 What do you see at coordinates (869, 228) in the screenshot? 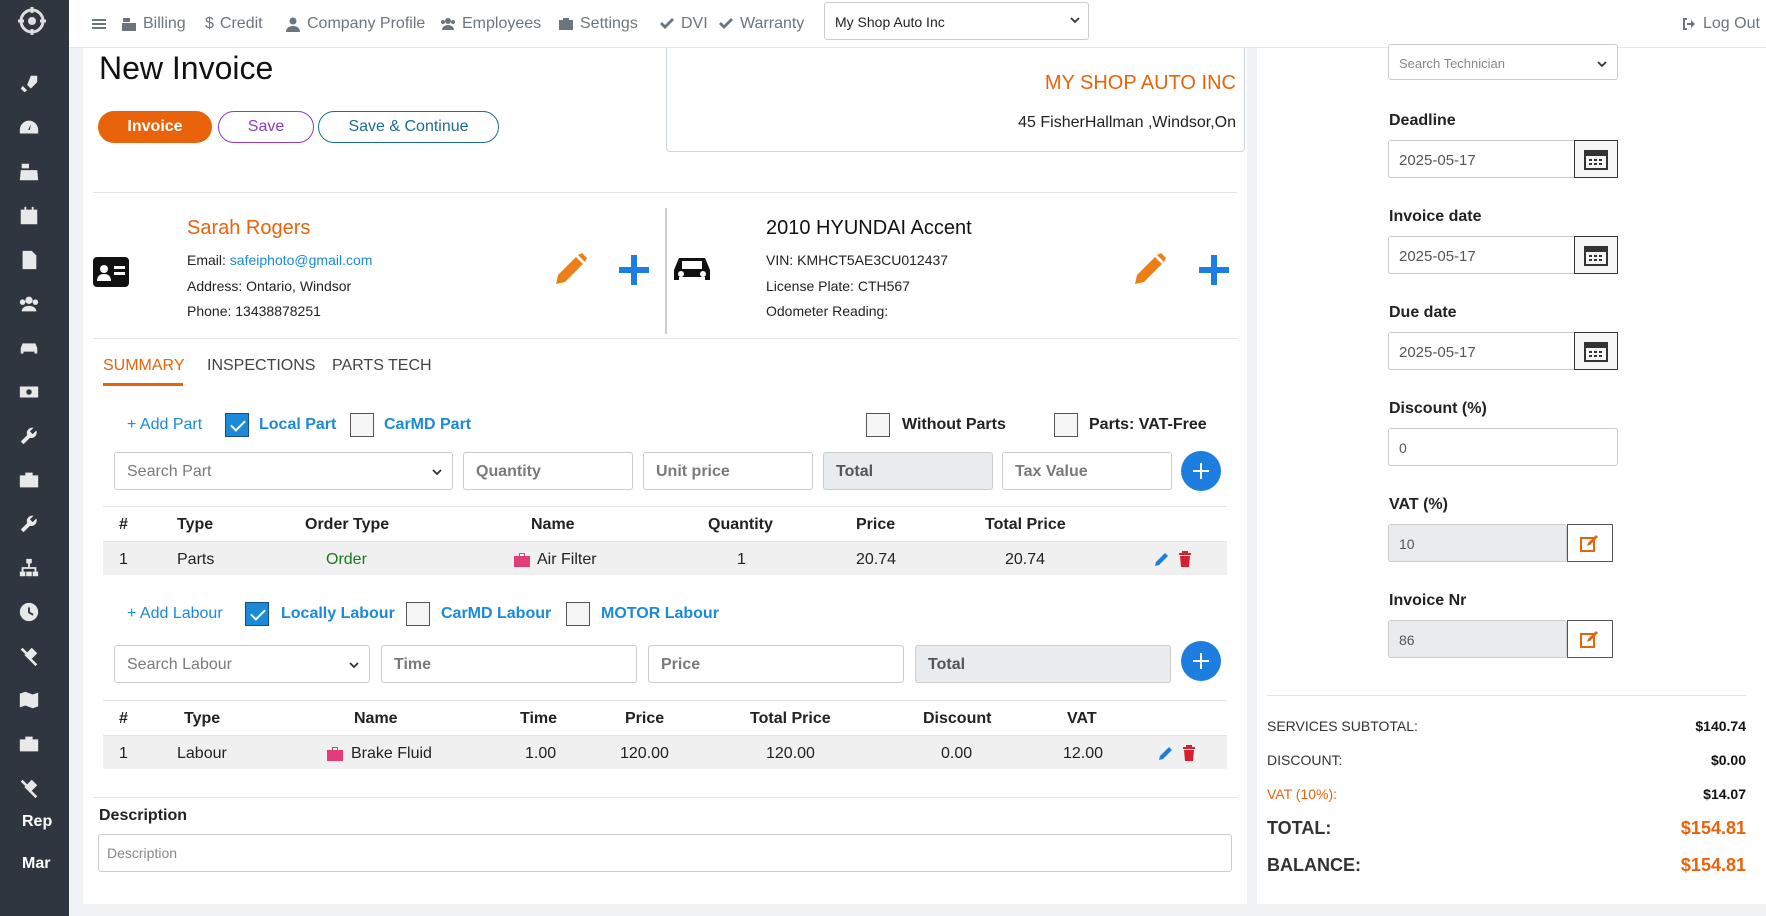
I see `vehicle-title: 2010 HYUNDAI Accent` at bounding box center [869, 228].